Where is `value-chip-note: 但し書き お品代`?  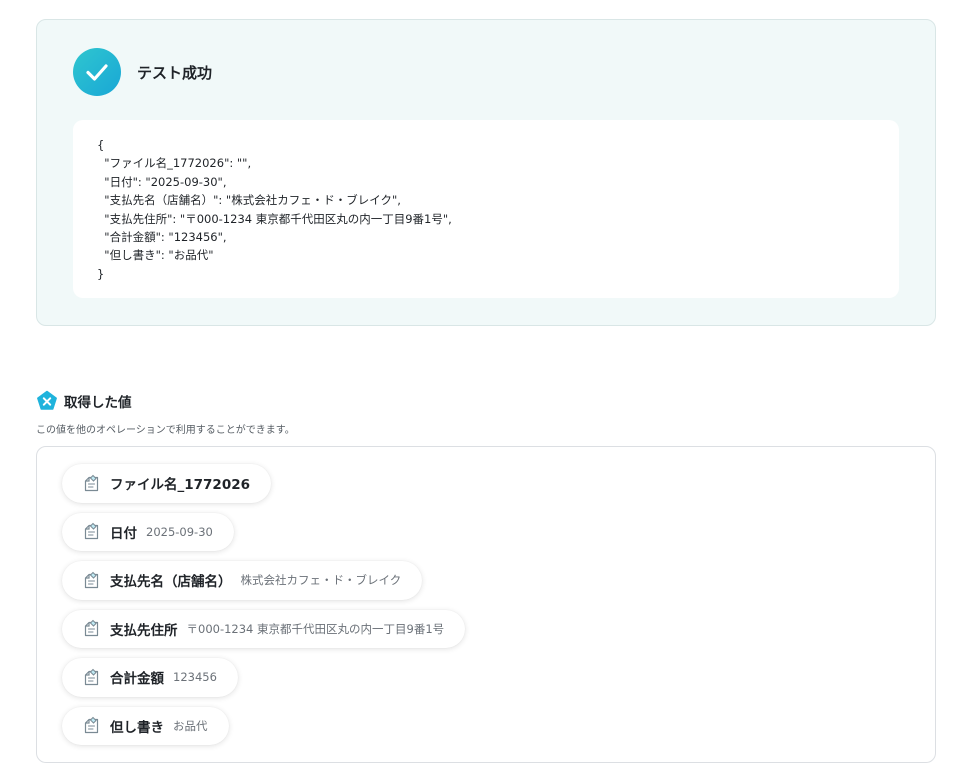 value-chip-note: 但し書き お品代 is located at coordinates (145, 725).